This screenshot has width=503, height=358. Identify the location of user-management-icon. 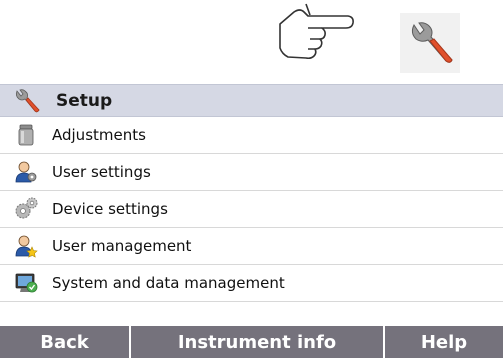
(26, 246).